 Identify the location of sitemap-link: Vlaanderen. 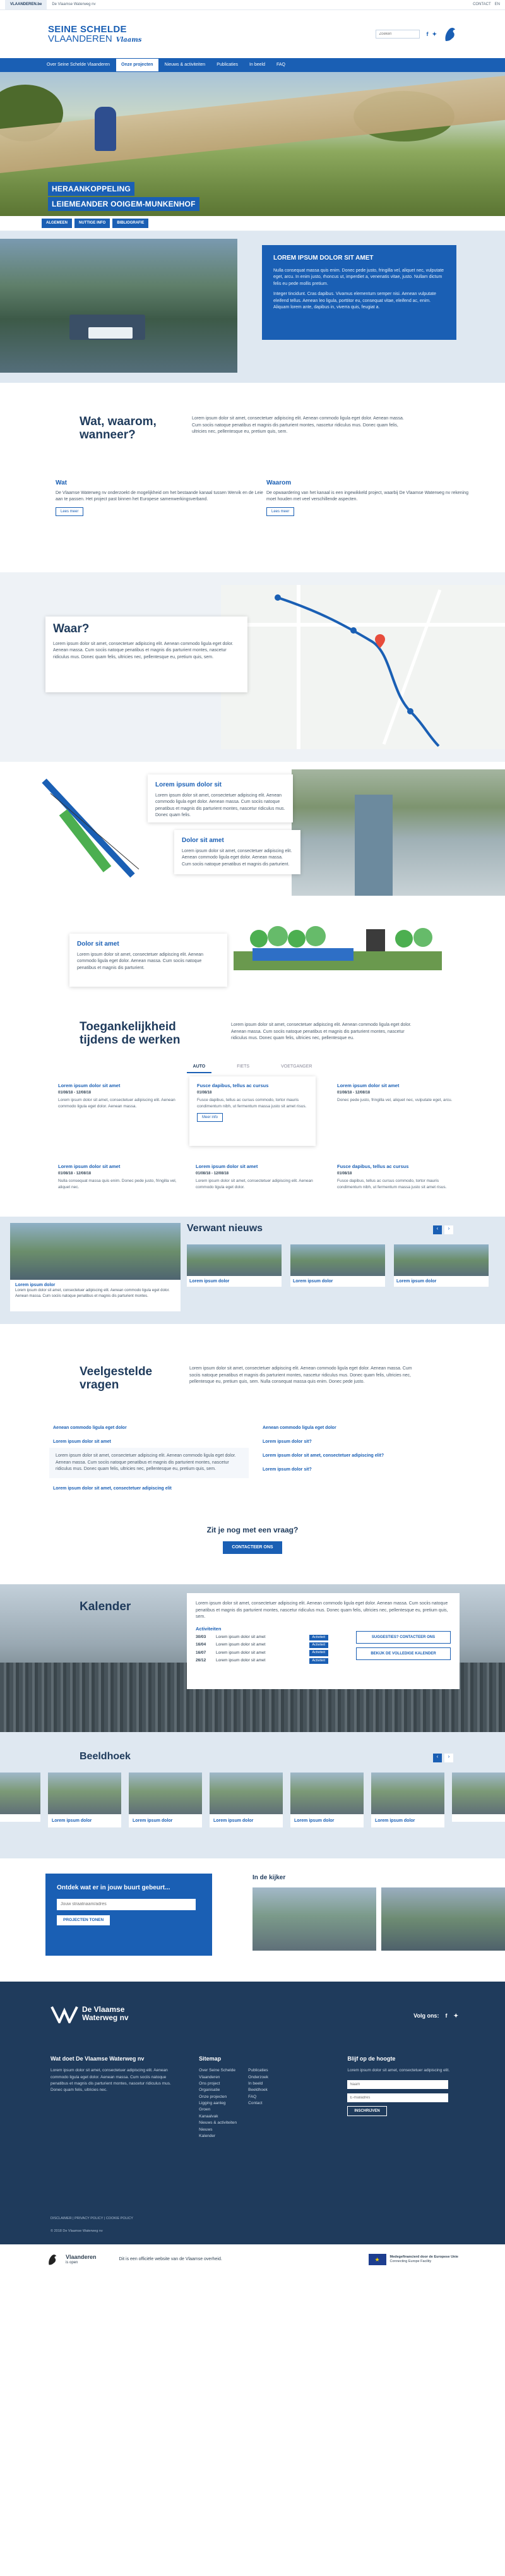
(218, 2077).